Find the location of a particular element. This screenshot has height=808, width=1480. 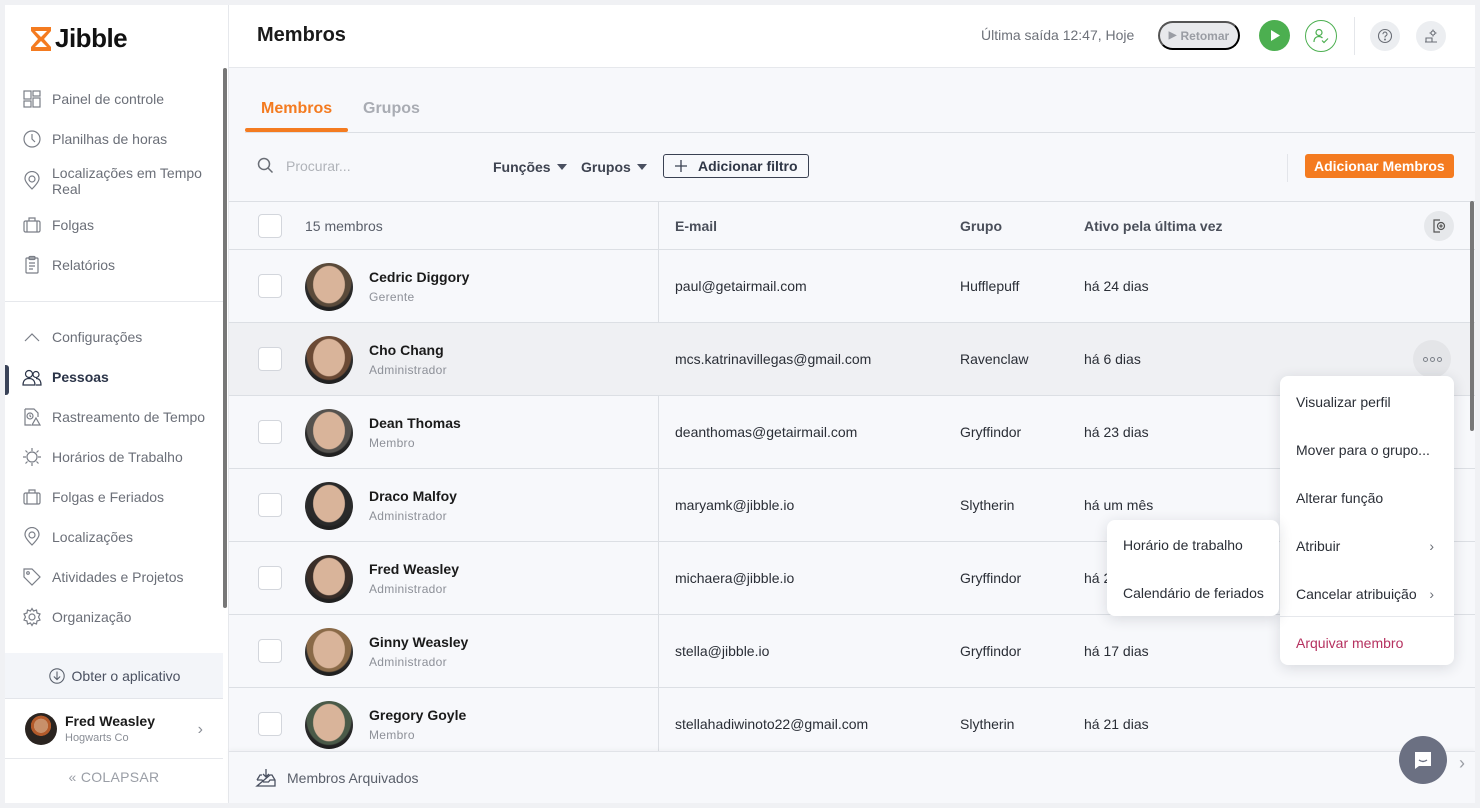

current-user: Fred Weasley Hogwarts Co › is located at coordinates (114, 729).